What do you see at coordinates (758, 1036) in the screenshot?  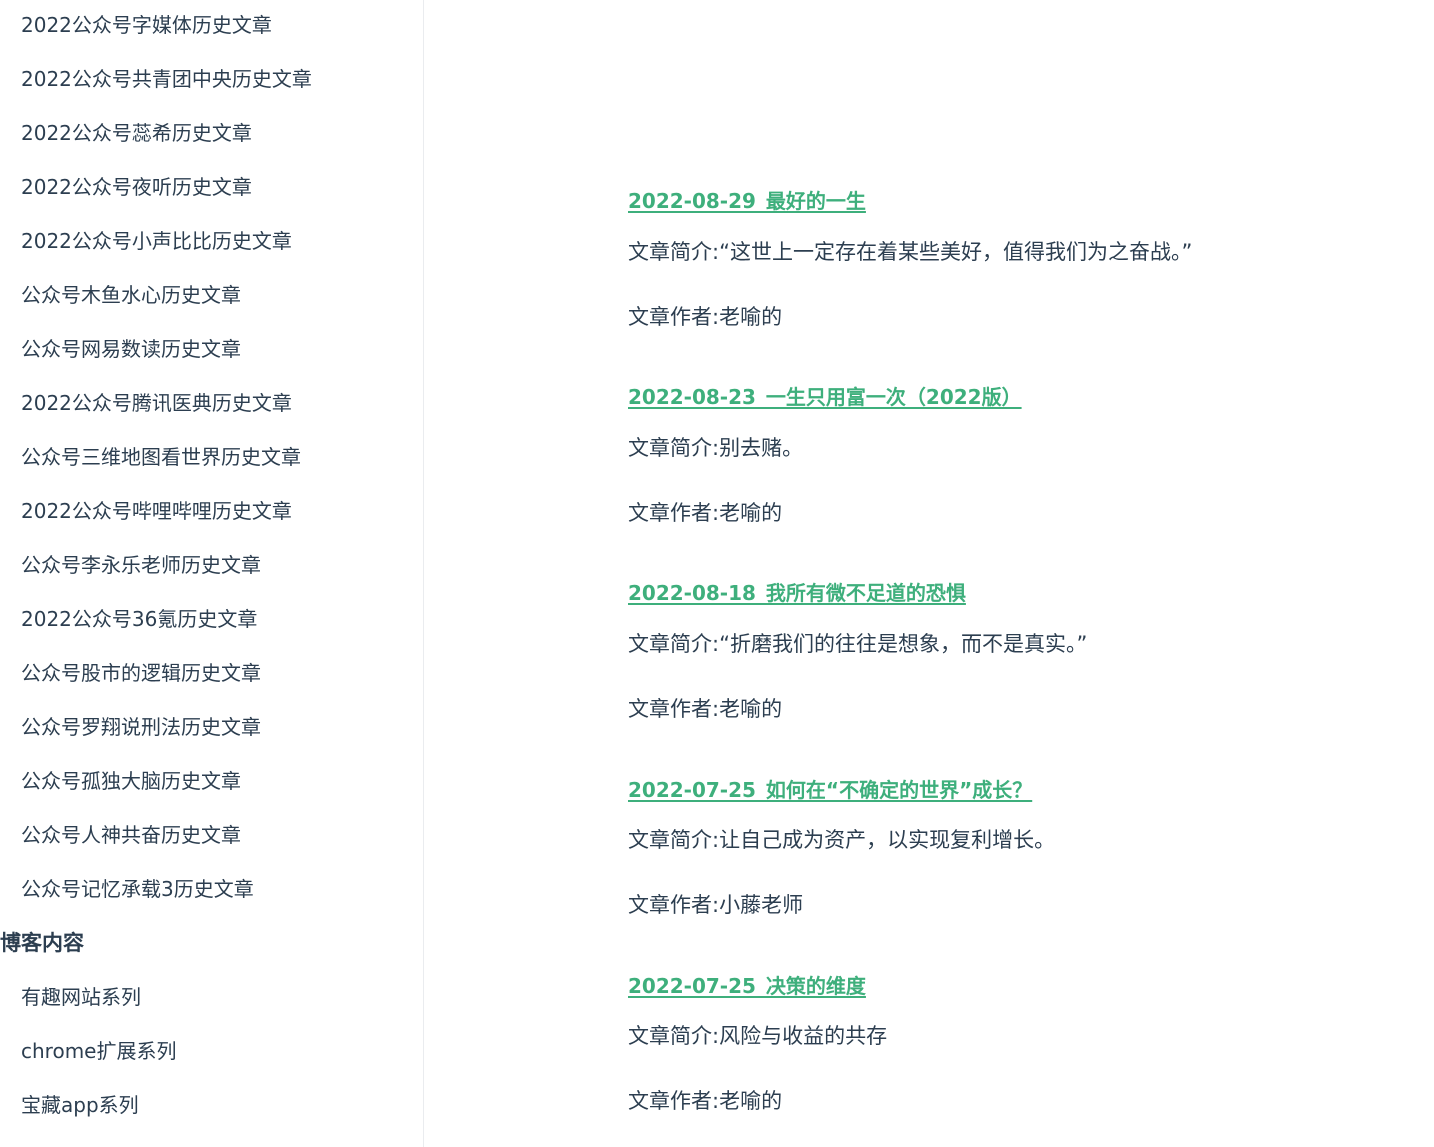 I see `article-summary: 文章简介:风险与收益的共存` at bounding box center [758, 1036].